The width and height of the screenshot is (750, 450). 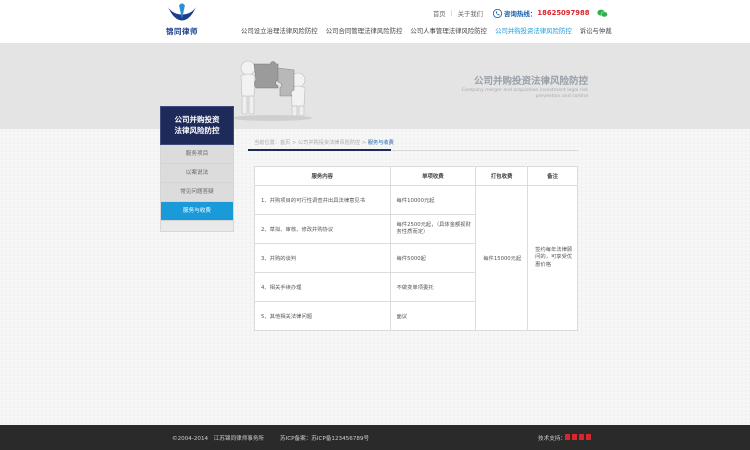 What do you see at coordinates (502, 176) in the screenshot?
I see `column-header: 打包收费` at bounding box center [502, 176].